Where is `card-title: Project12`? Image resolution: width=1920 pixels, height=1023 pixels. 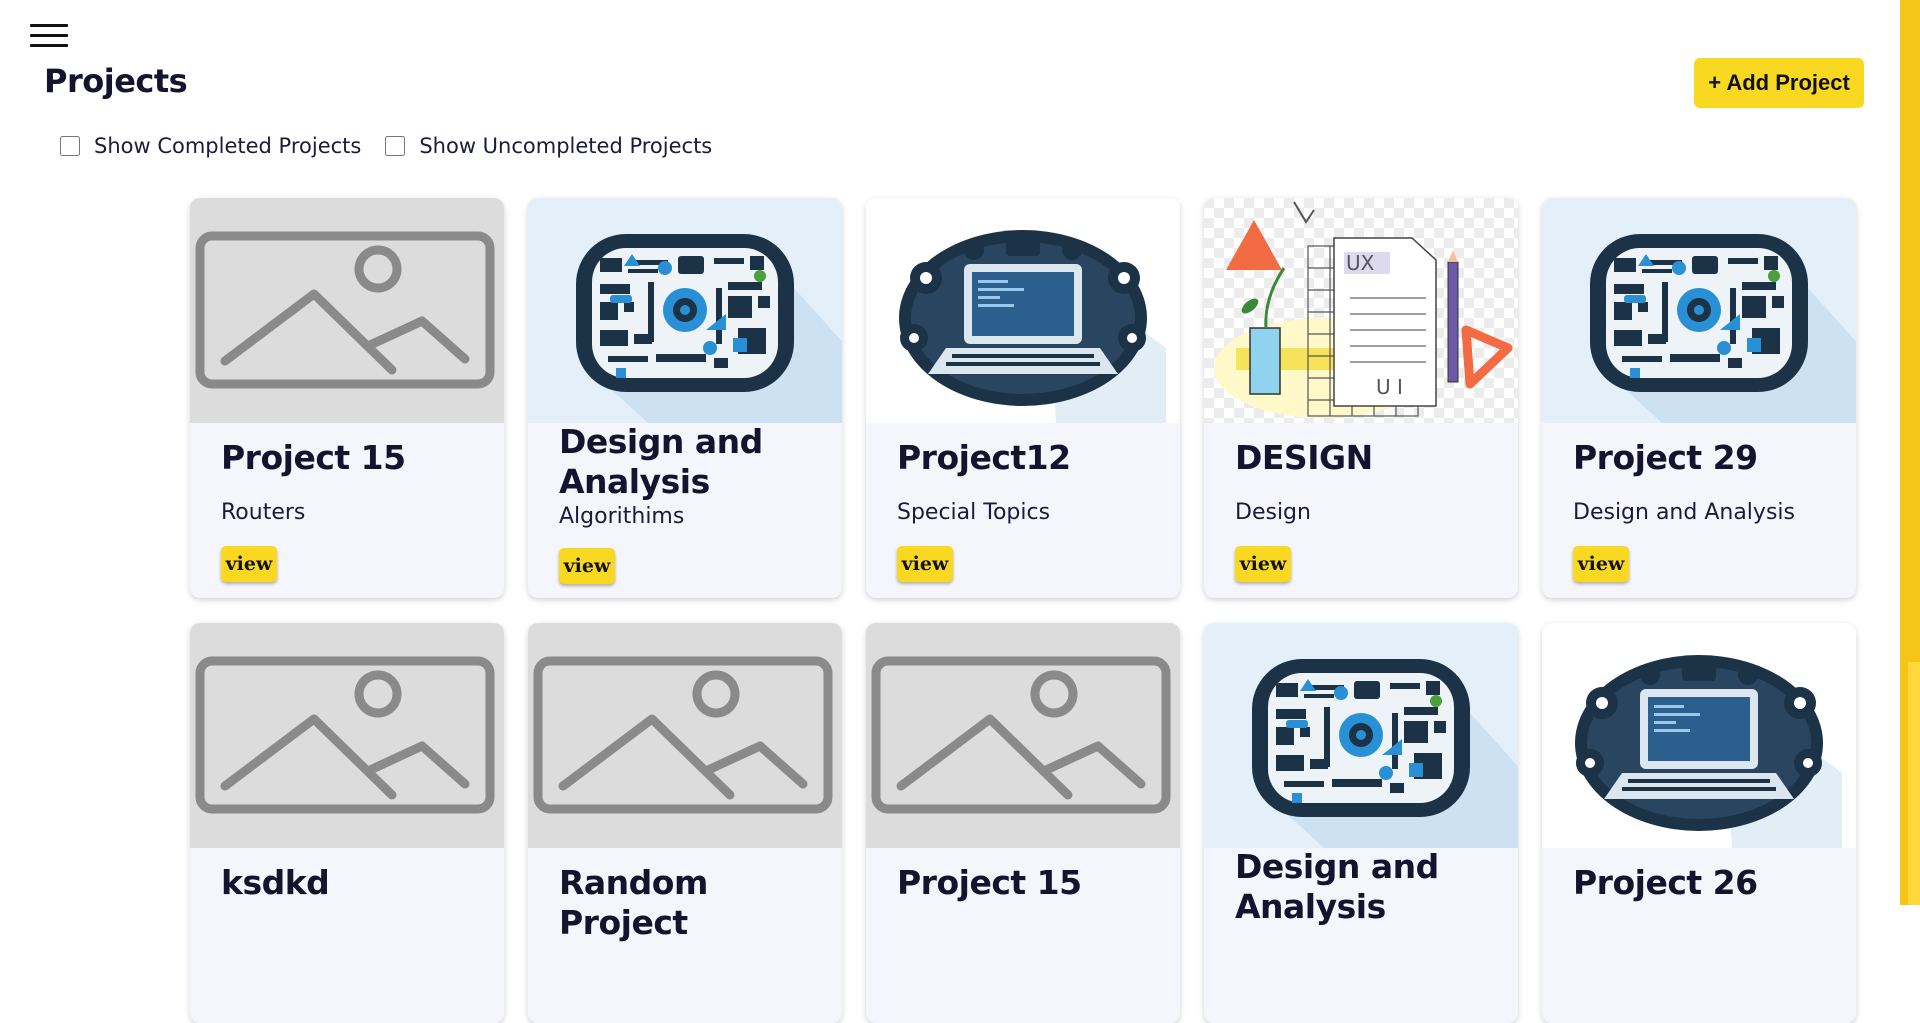 card-title: Project12 is located at coordinates (984, 457).